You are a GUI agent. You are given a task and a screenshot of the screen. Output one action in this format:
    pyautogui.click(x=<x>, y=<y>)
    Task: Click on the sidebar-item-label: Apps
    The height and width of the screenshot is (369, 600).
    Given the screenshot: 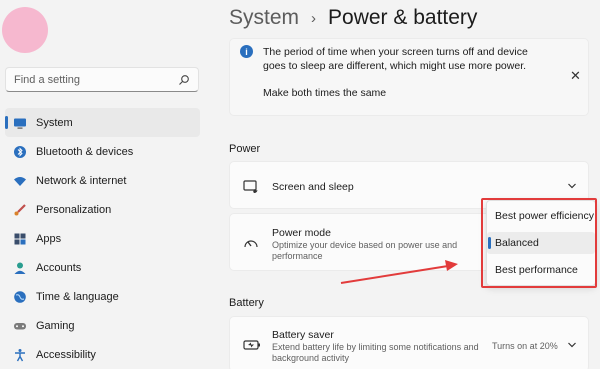 What is the action you would take?
    pyautogui.click(x=49, y=238)
    